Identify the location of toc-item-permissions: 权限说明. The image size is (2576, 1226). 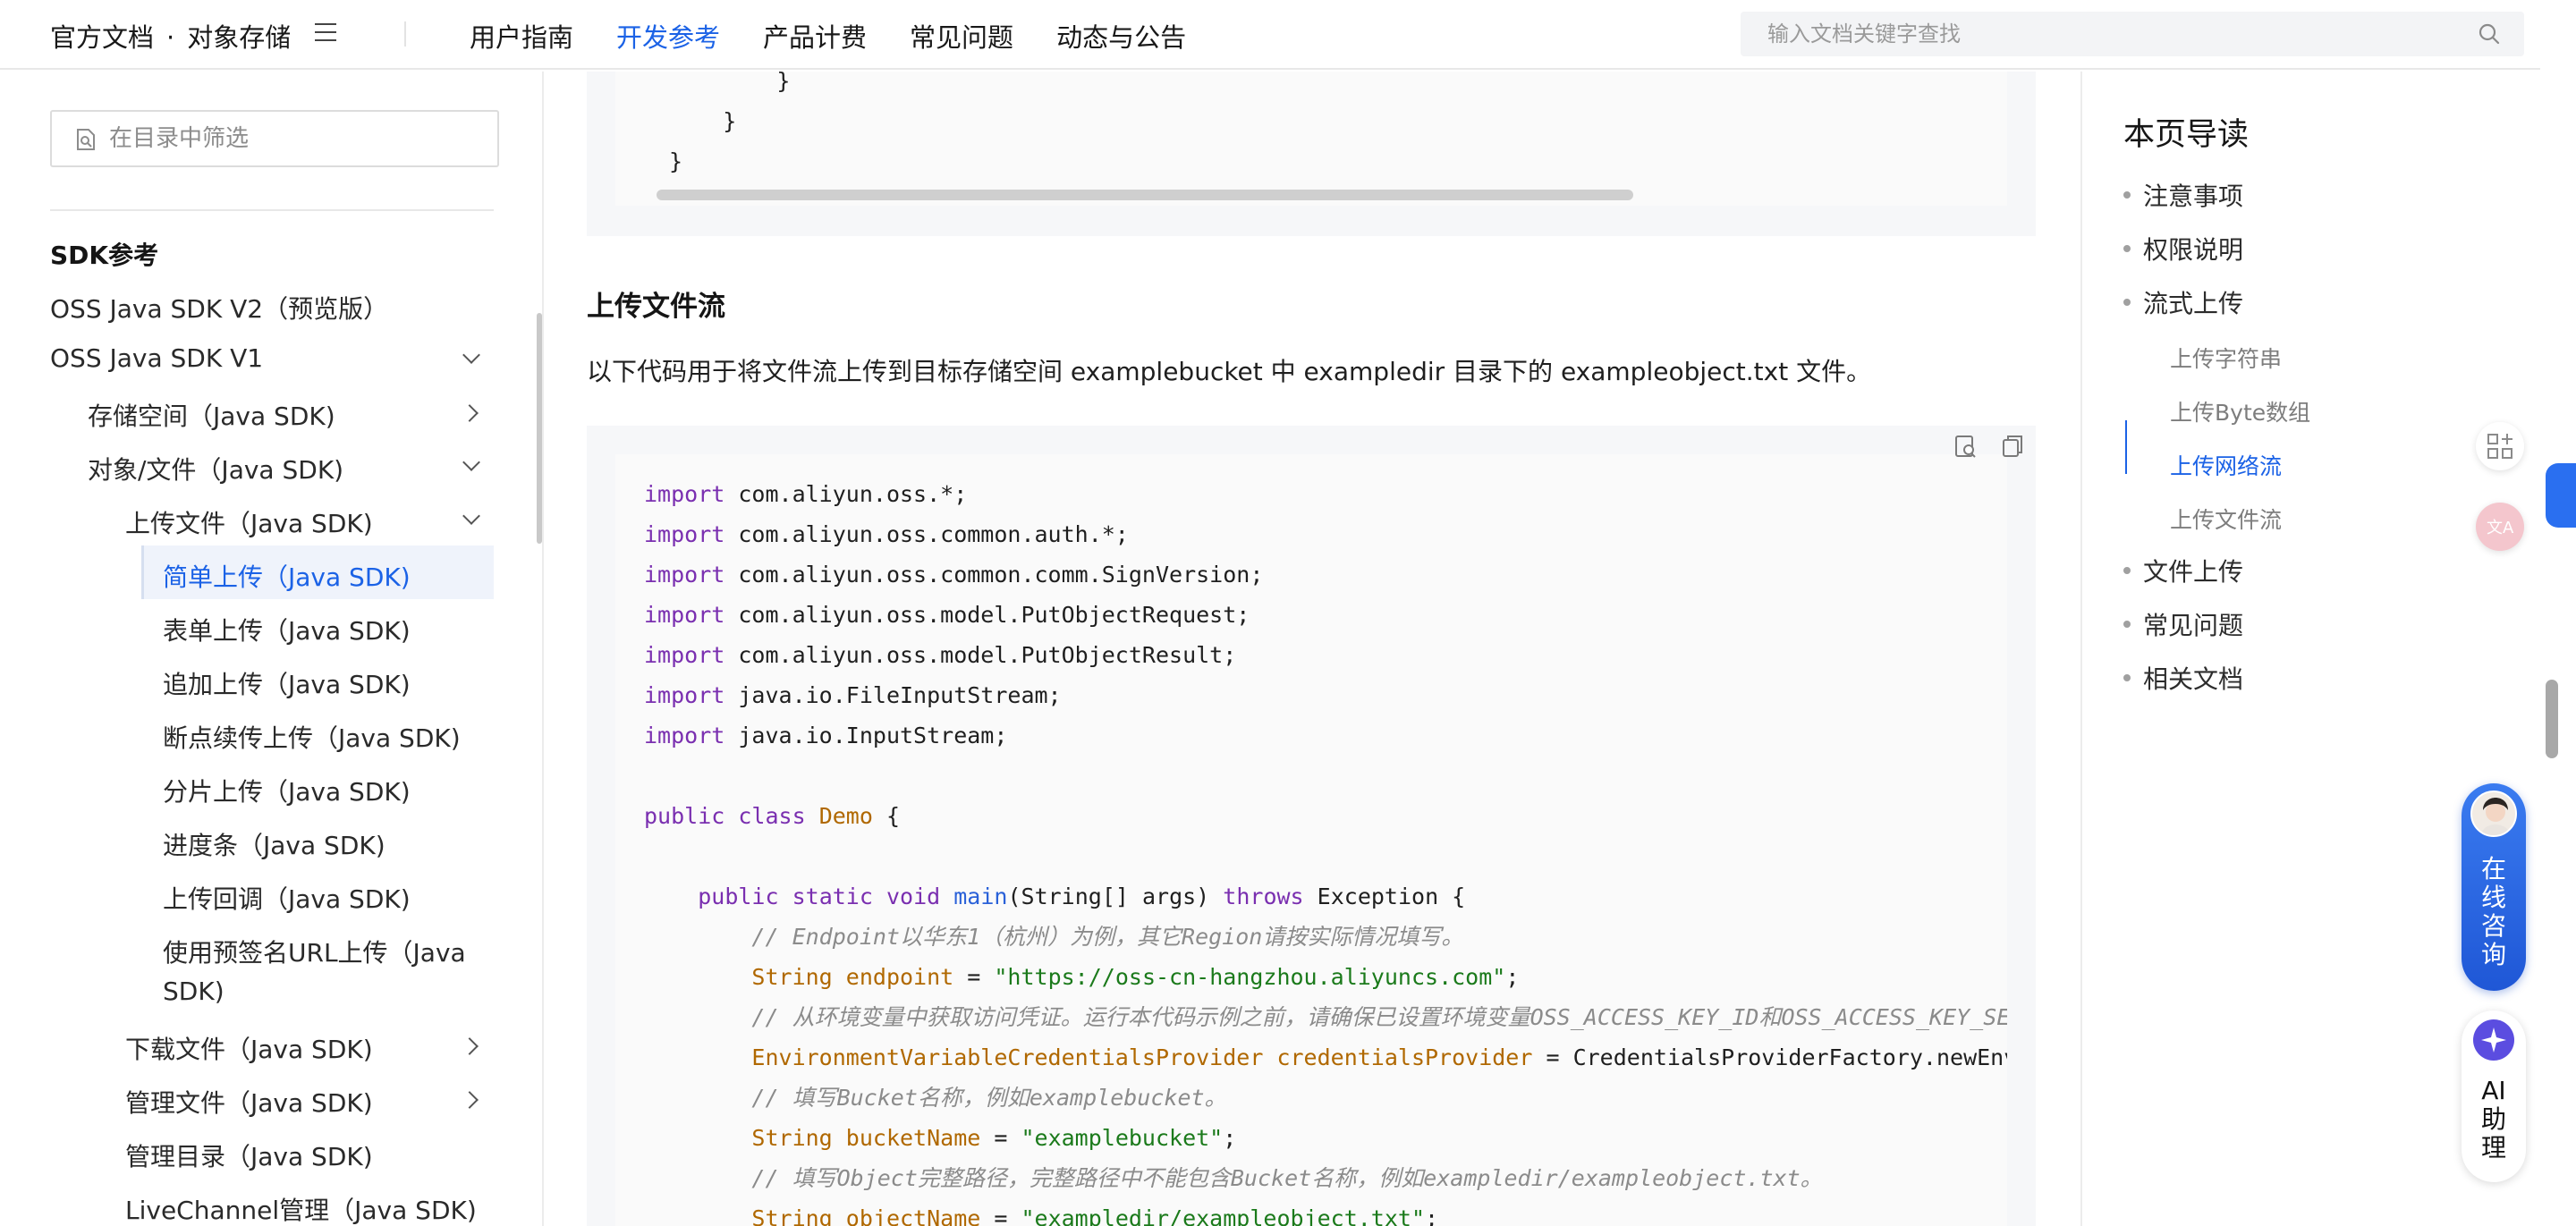
(2183, 248).